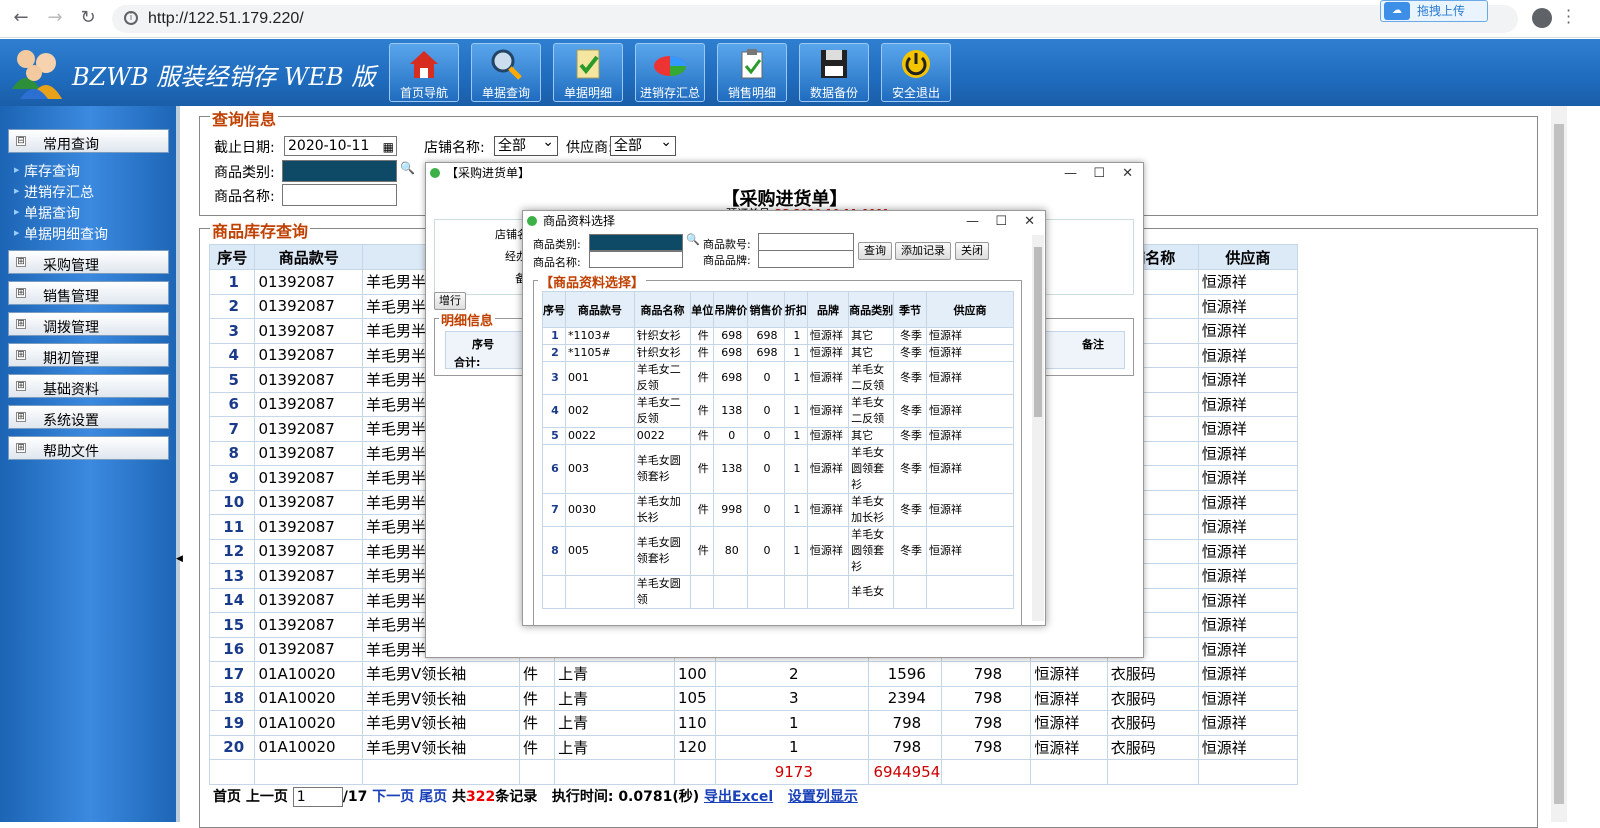  What do you see at coordinates (766, 309) in the screenshot?
I see `pick-header-cell: 销售价` at bounding box center [766, 309].